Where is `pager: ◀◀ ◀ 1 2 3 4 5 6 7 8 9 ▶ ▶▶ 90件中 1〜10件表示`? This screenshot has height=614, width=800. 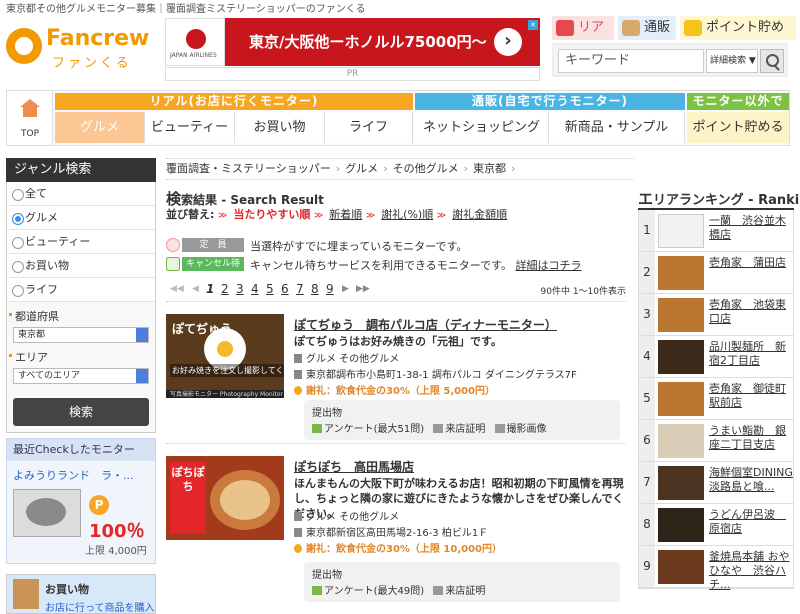 pager: ◀◀ ◀ 1 2 3 4 5 6 7 8 9 ▶ ▶▶ 90件中 1〜10件表示 is located at coordinates (396, 290).